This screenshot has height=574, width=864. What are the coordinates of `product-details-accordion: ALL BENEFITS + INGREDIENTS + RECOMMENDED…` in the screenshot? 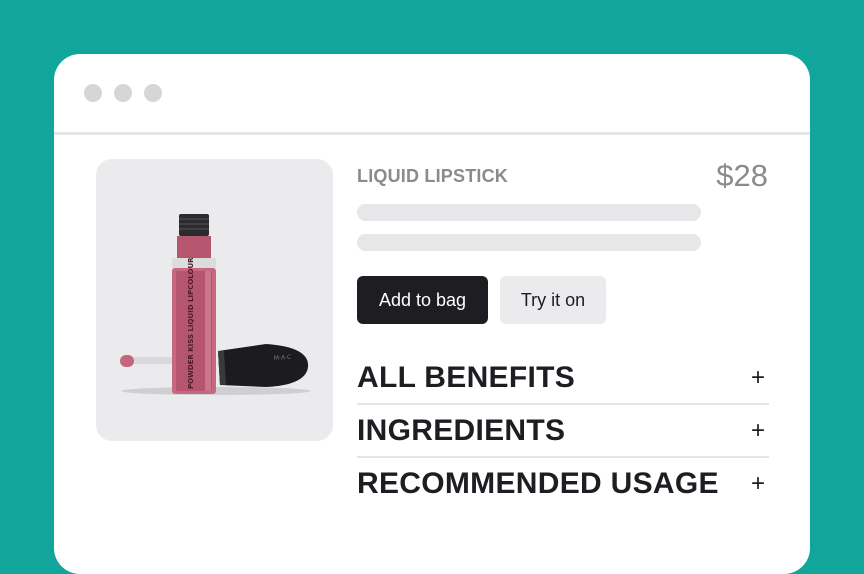 It's located at (563, 430).